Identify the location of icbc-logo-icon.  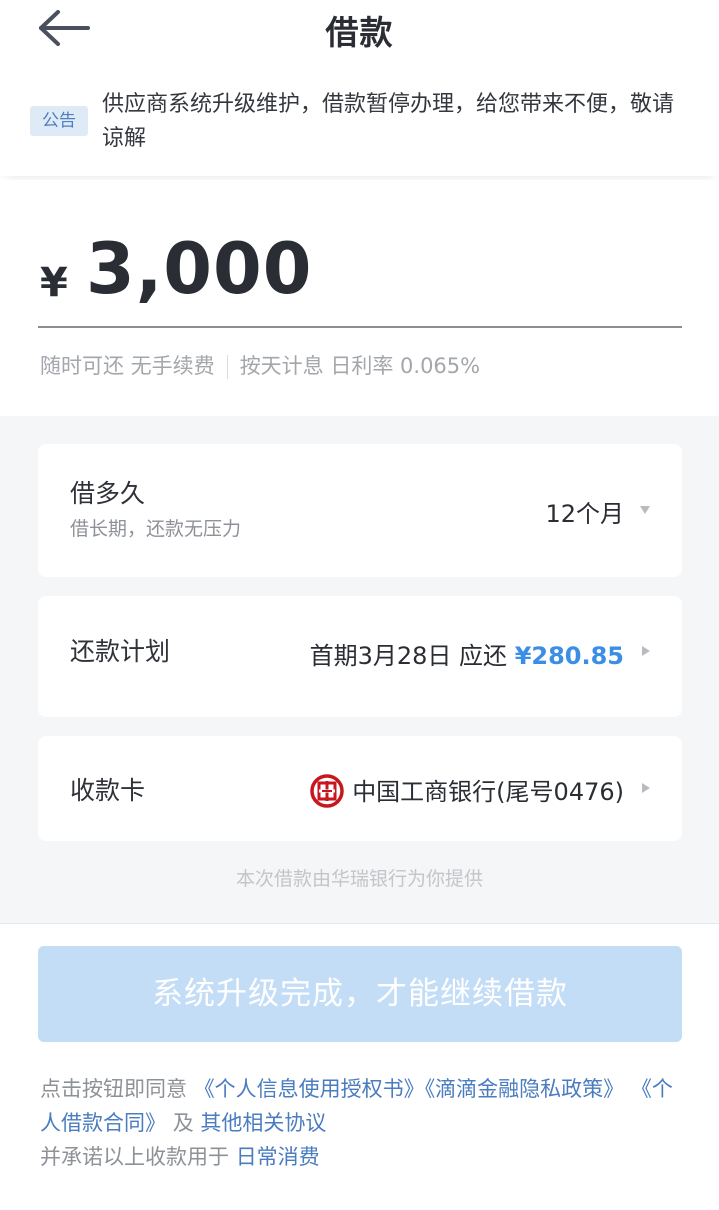
(327, 791).